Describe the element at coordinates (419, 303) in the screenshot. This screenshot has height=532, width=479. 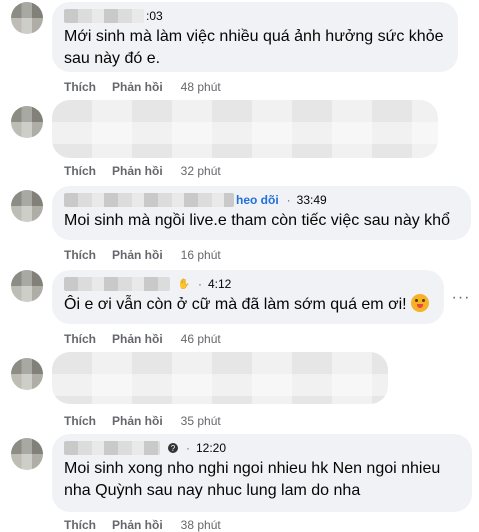
I see `emoji-icon` at that location.